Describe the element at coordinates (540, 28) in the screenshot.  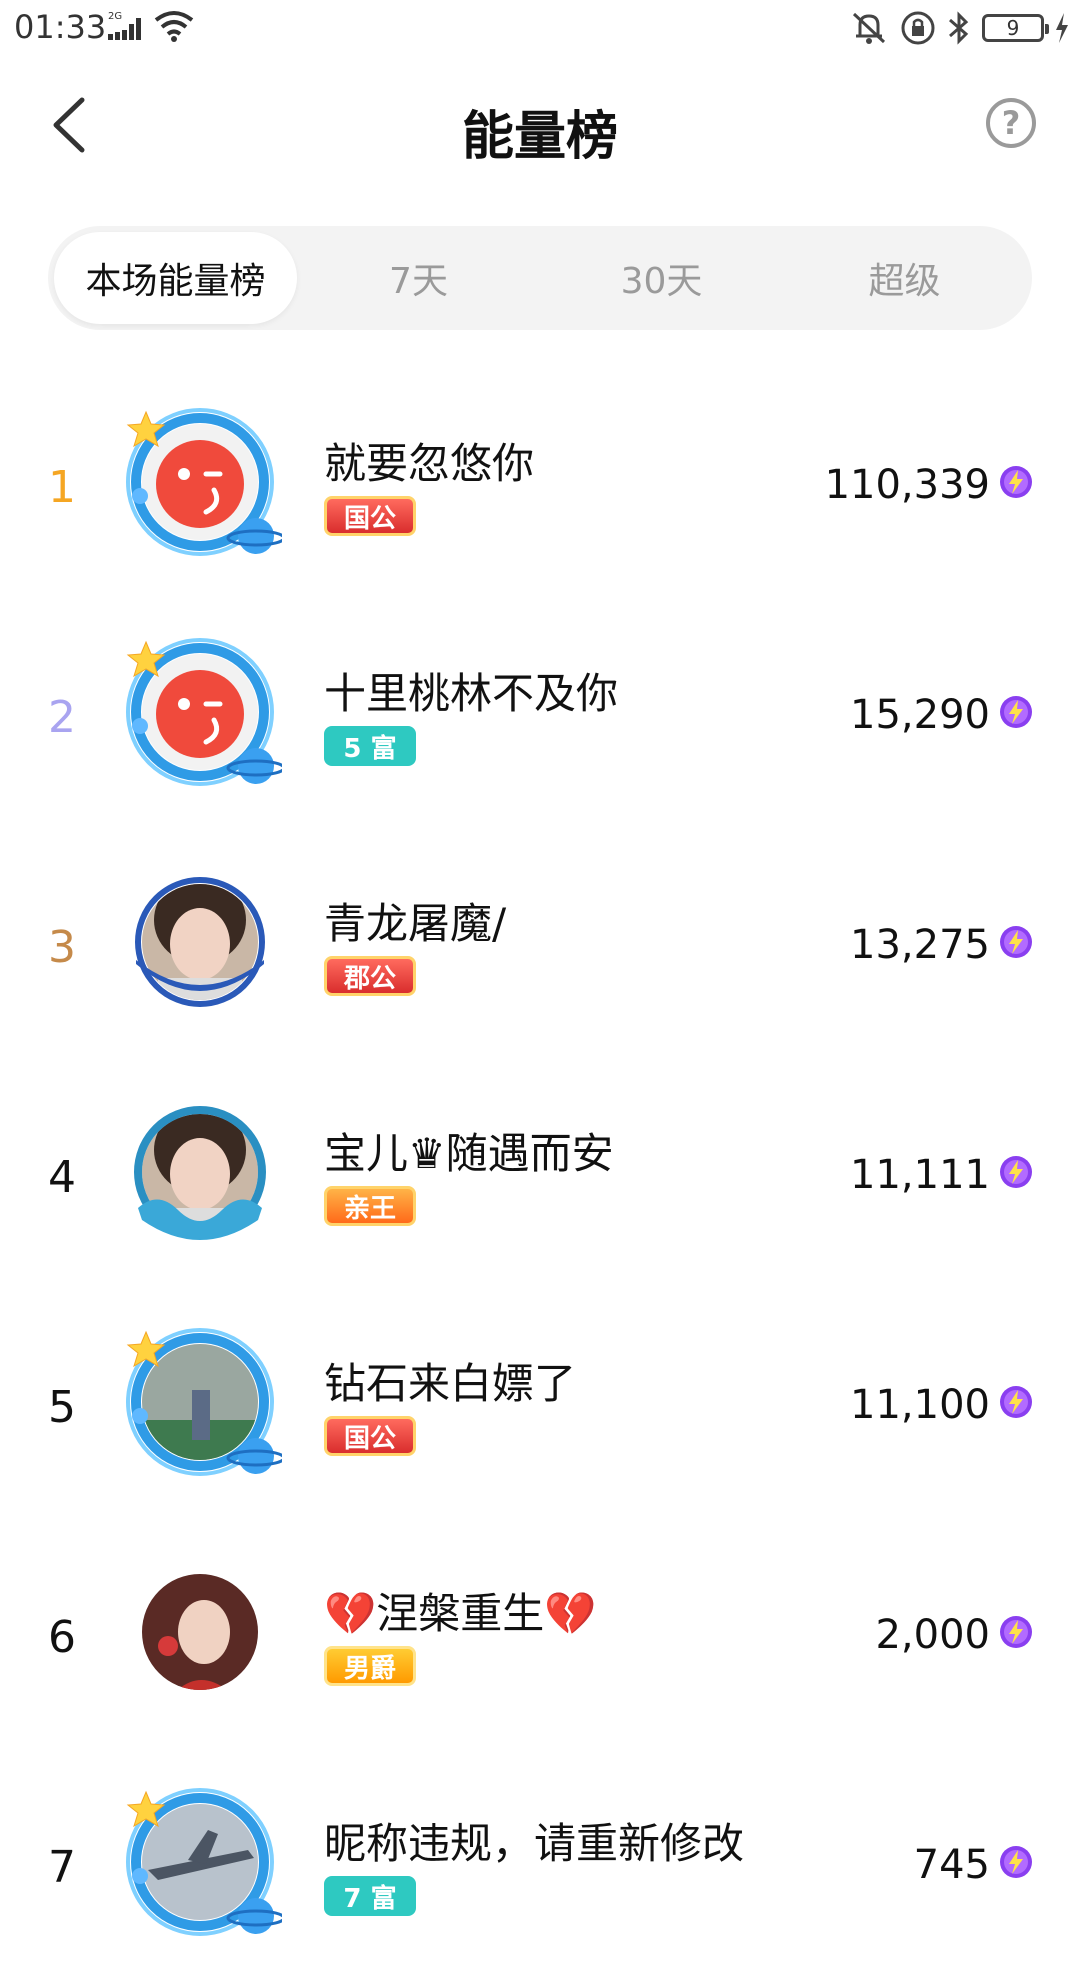
I see `status-bar: 01:33 2G 9` at that location.